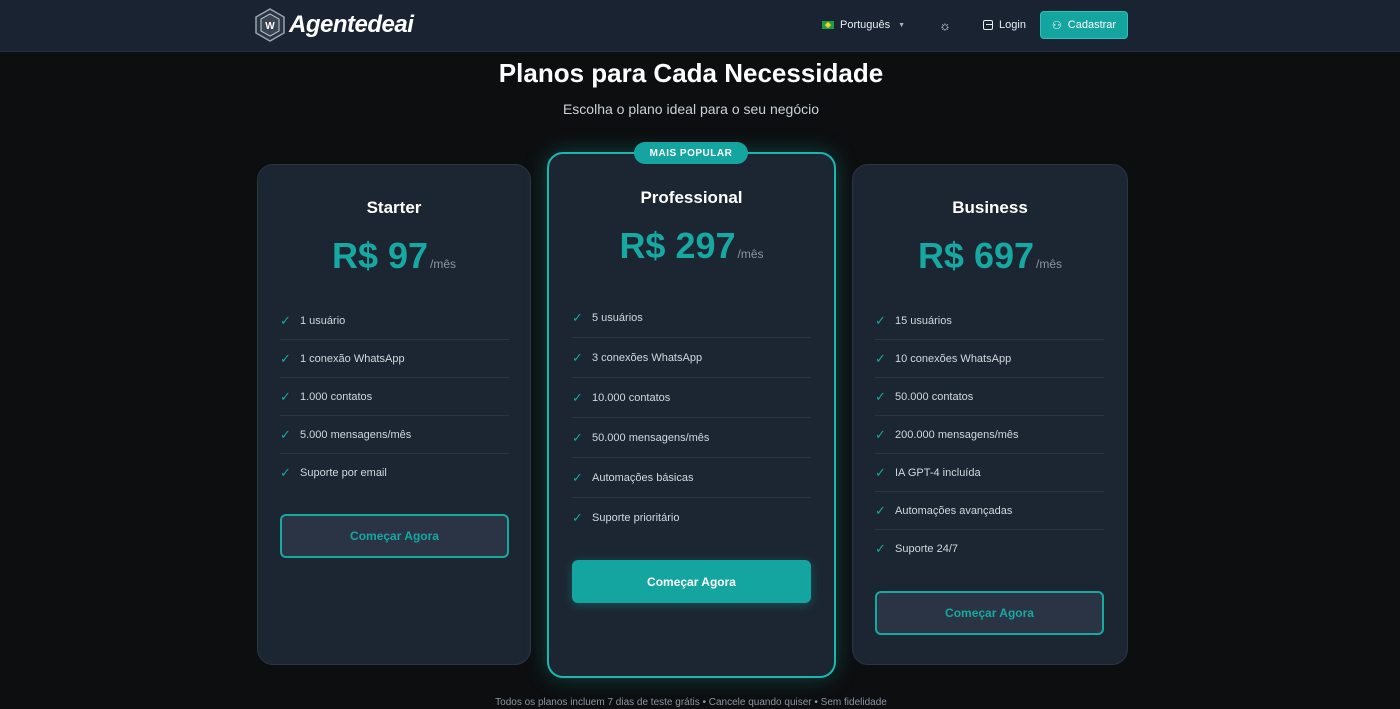 Image resolution: width=1400 pixels, height=709 pixels. What do you see at coordinates (691, 318) in the screenshot?
I see `list-item: ✓ 5 usuários` at bounding box center [691, 318].